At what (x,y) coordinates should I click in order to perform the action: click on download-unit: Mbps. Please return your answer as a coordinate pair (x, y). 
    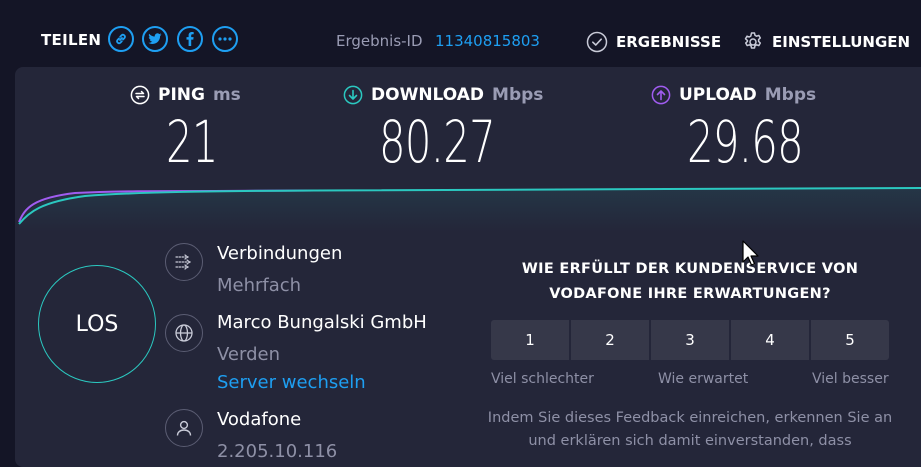
    Looking at the image, I should click on (518, 95).